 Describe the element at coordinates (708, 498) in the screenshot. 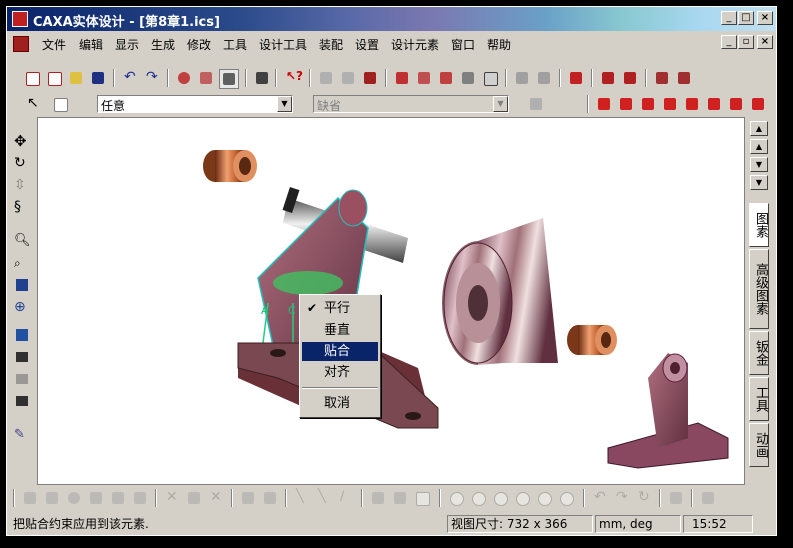

I see `fix-icon` at that location.